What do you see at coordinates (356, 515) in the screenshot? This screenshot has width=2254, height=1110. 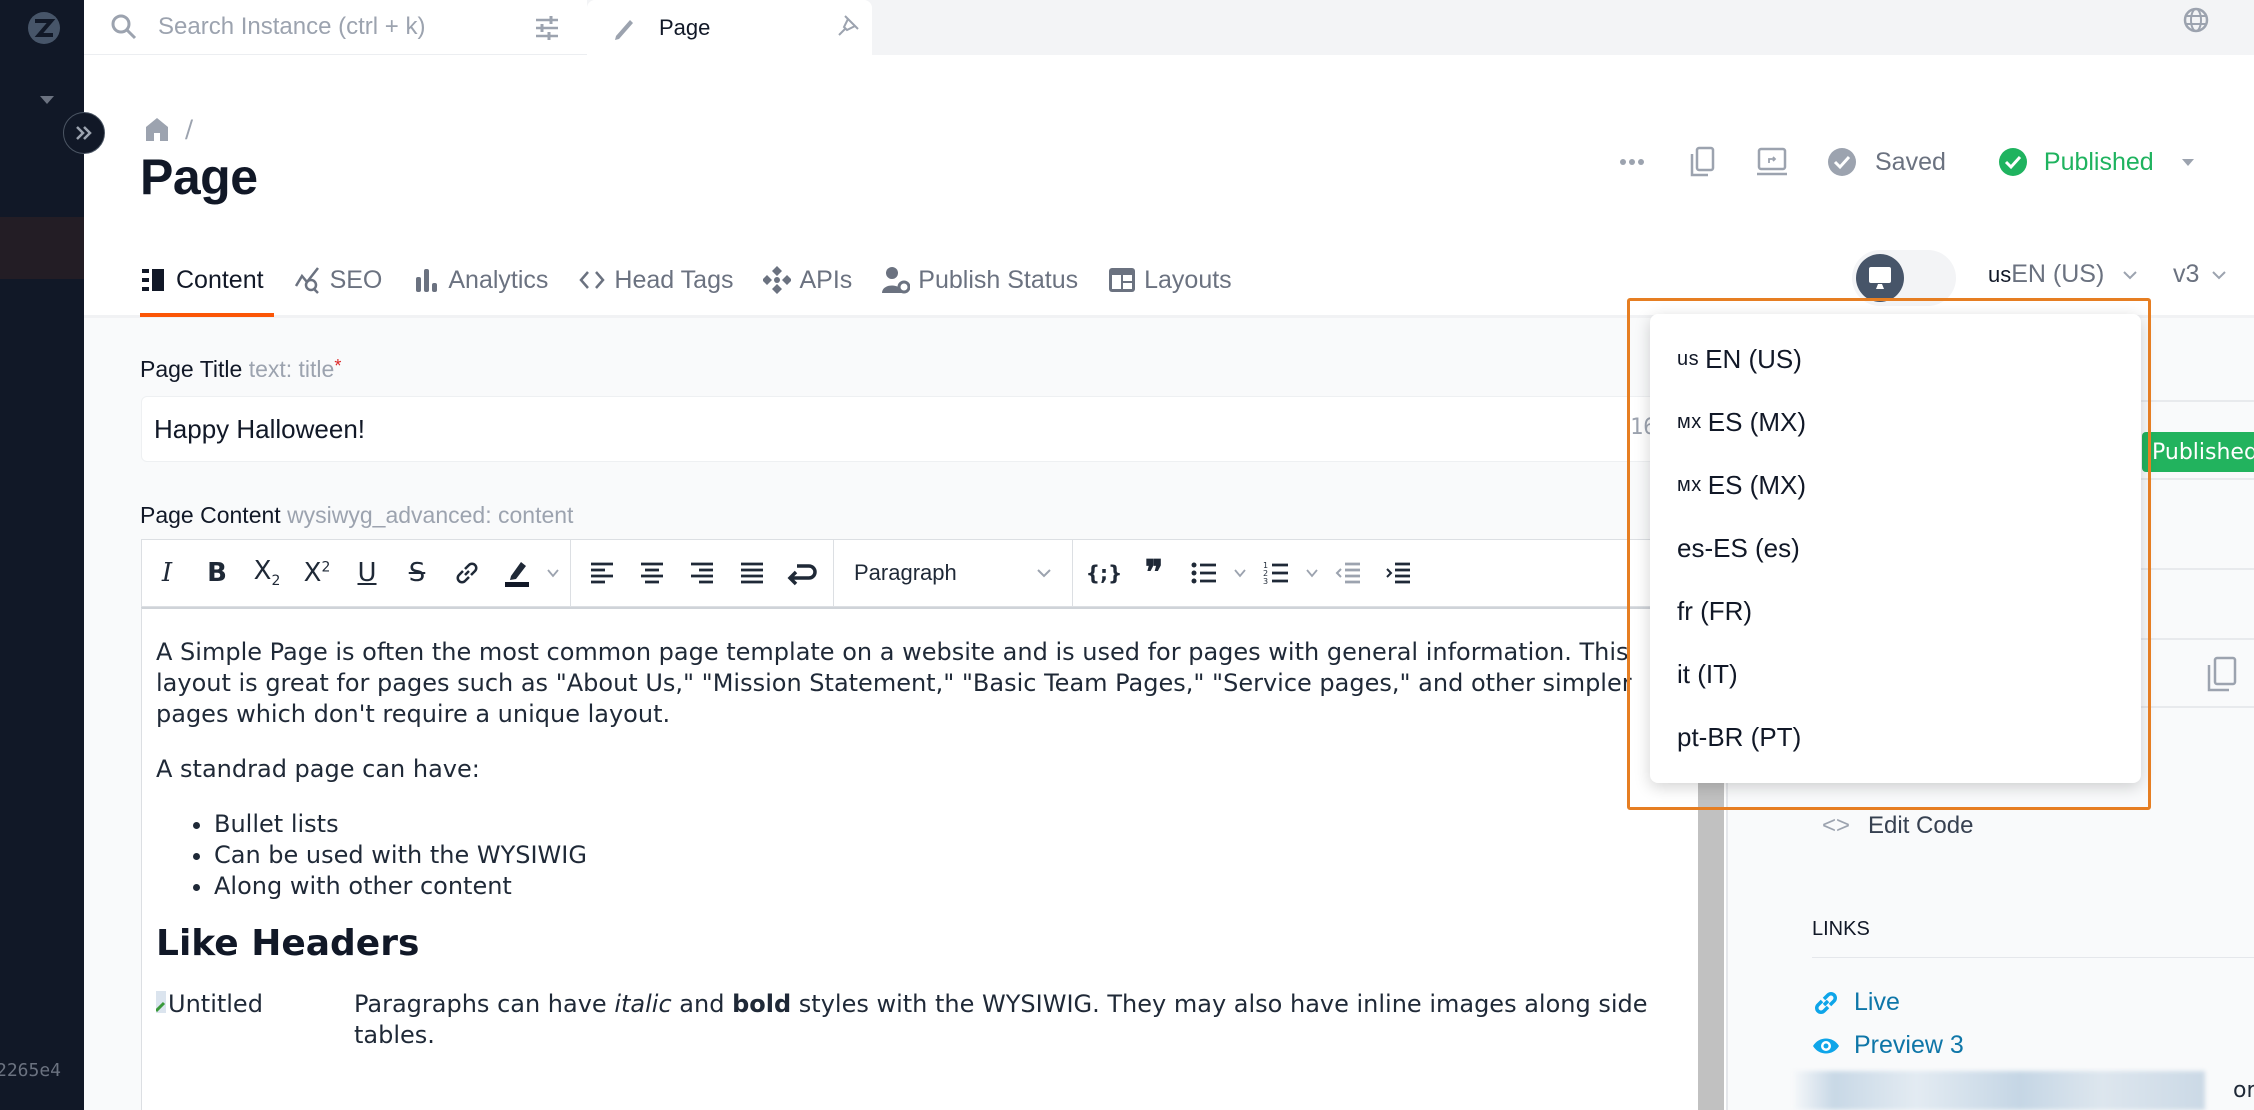 I see `page-content-label: Page Content wysiwyg_advanced: content` at bounding box center [356, 515].